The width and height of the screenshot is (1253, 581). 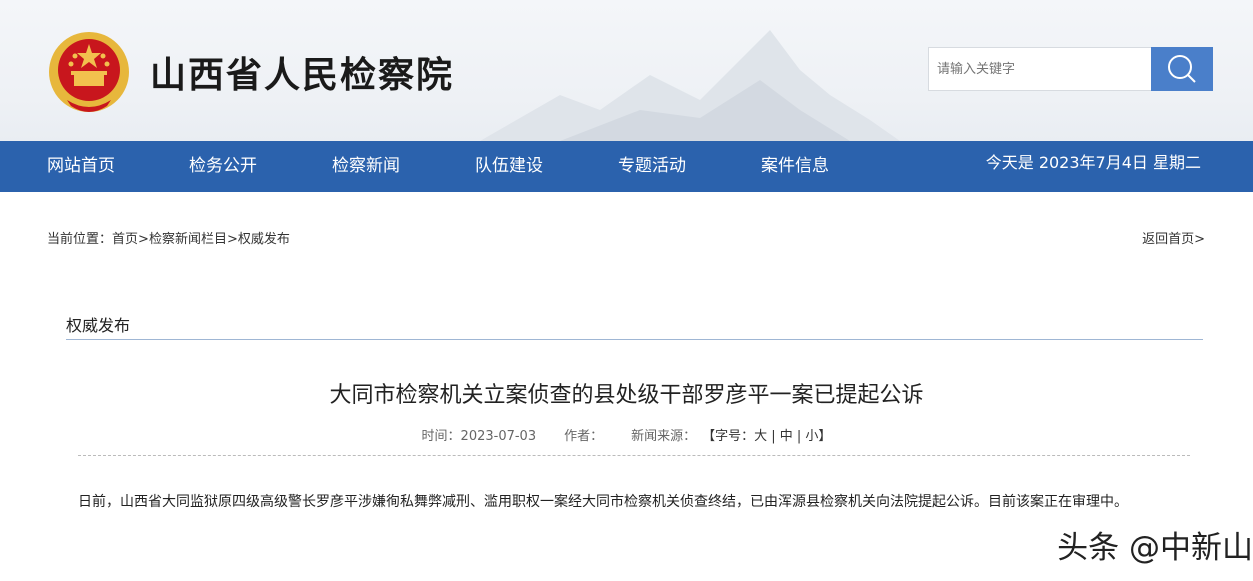 What do you see at coordinates (584, 436) in the screenshot?
I see `article-author: 作者：` at bounding box center [584, 436].